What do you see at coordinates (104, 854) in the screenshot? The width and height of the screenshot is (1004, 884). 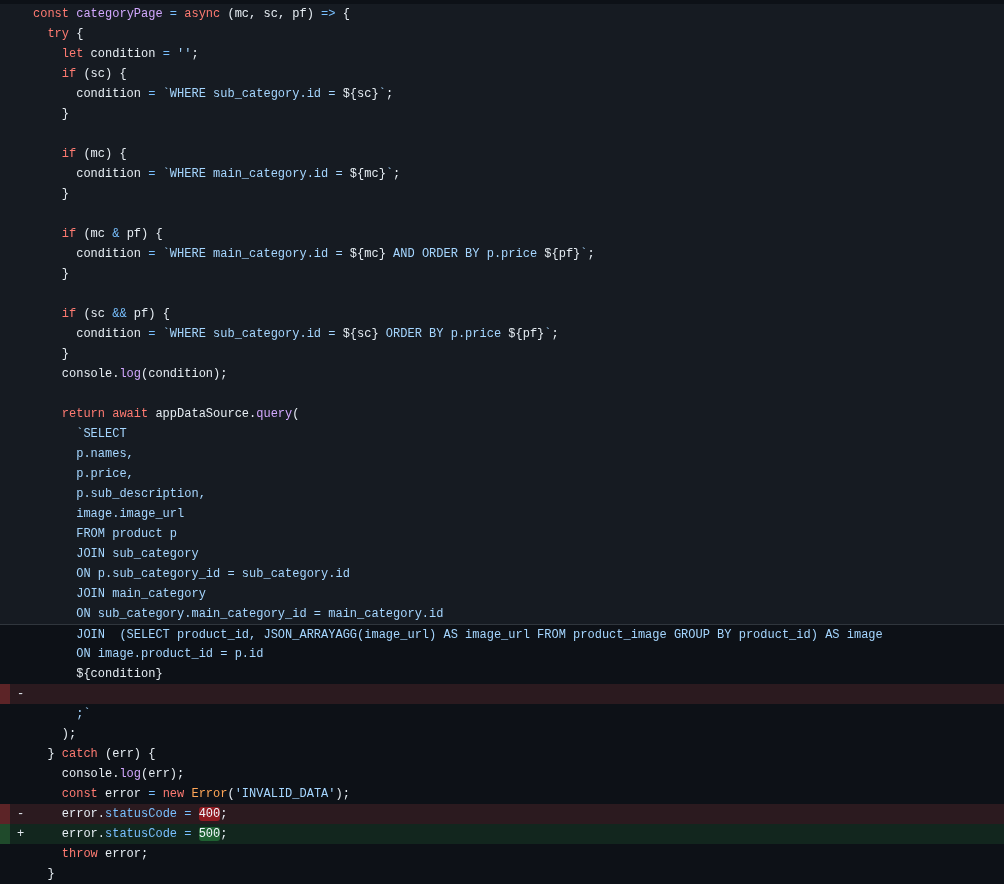 I see `code-line: throw error;` at bounding box center [104, 854].